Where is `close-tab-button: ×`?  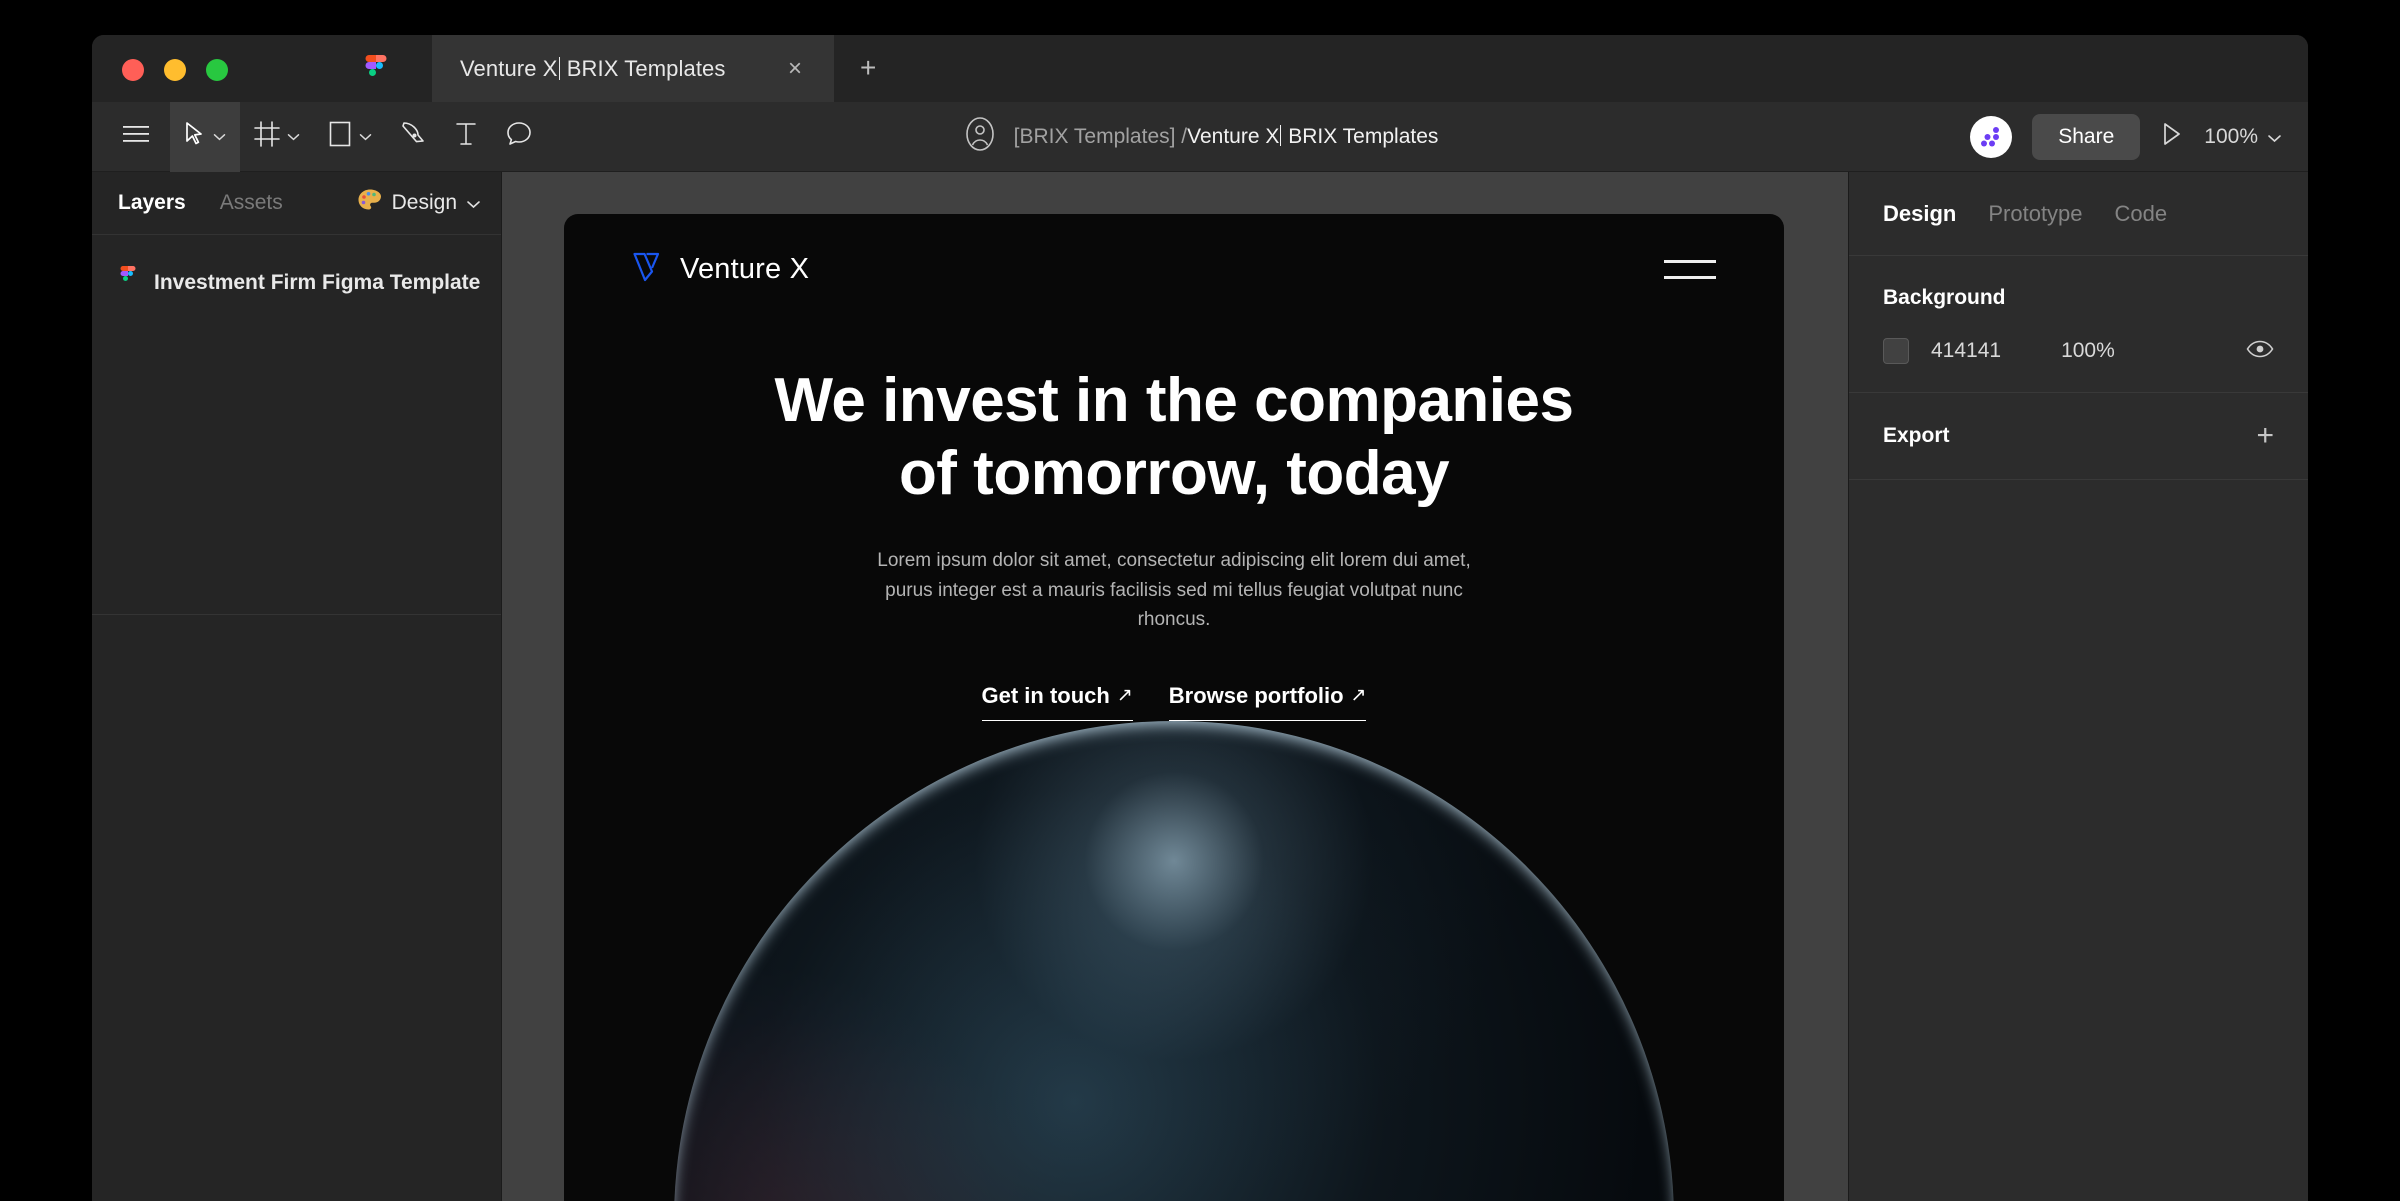 close-tab-button: × is located at coordinates (795, 68).